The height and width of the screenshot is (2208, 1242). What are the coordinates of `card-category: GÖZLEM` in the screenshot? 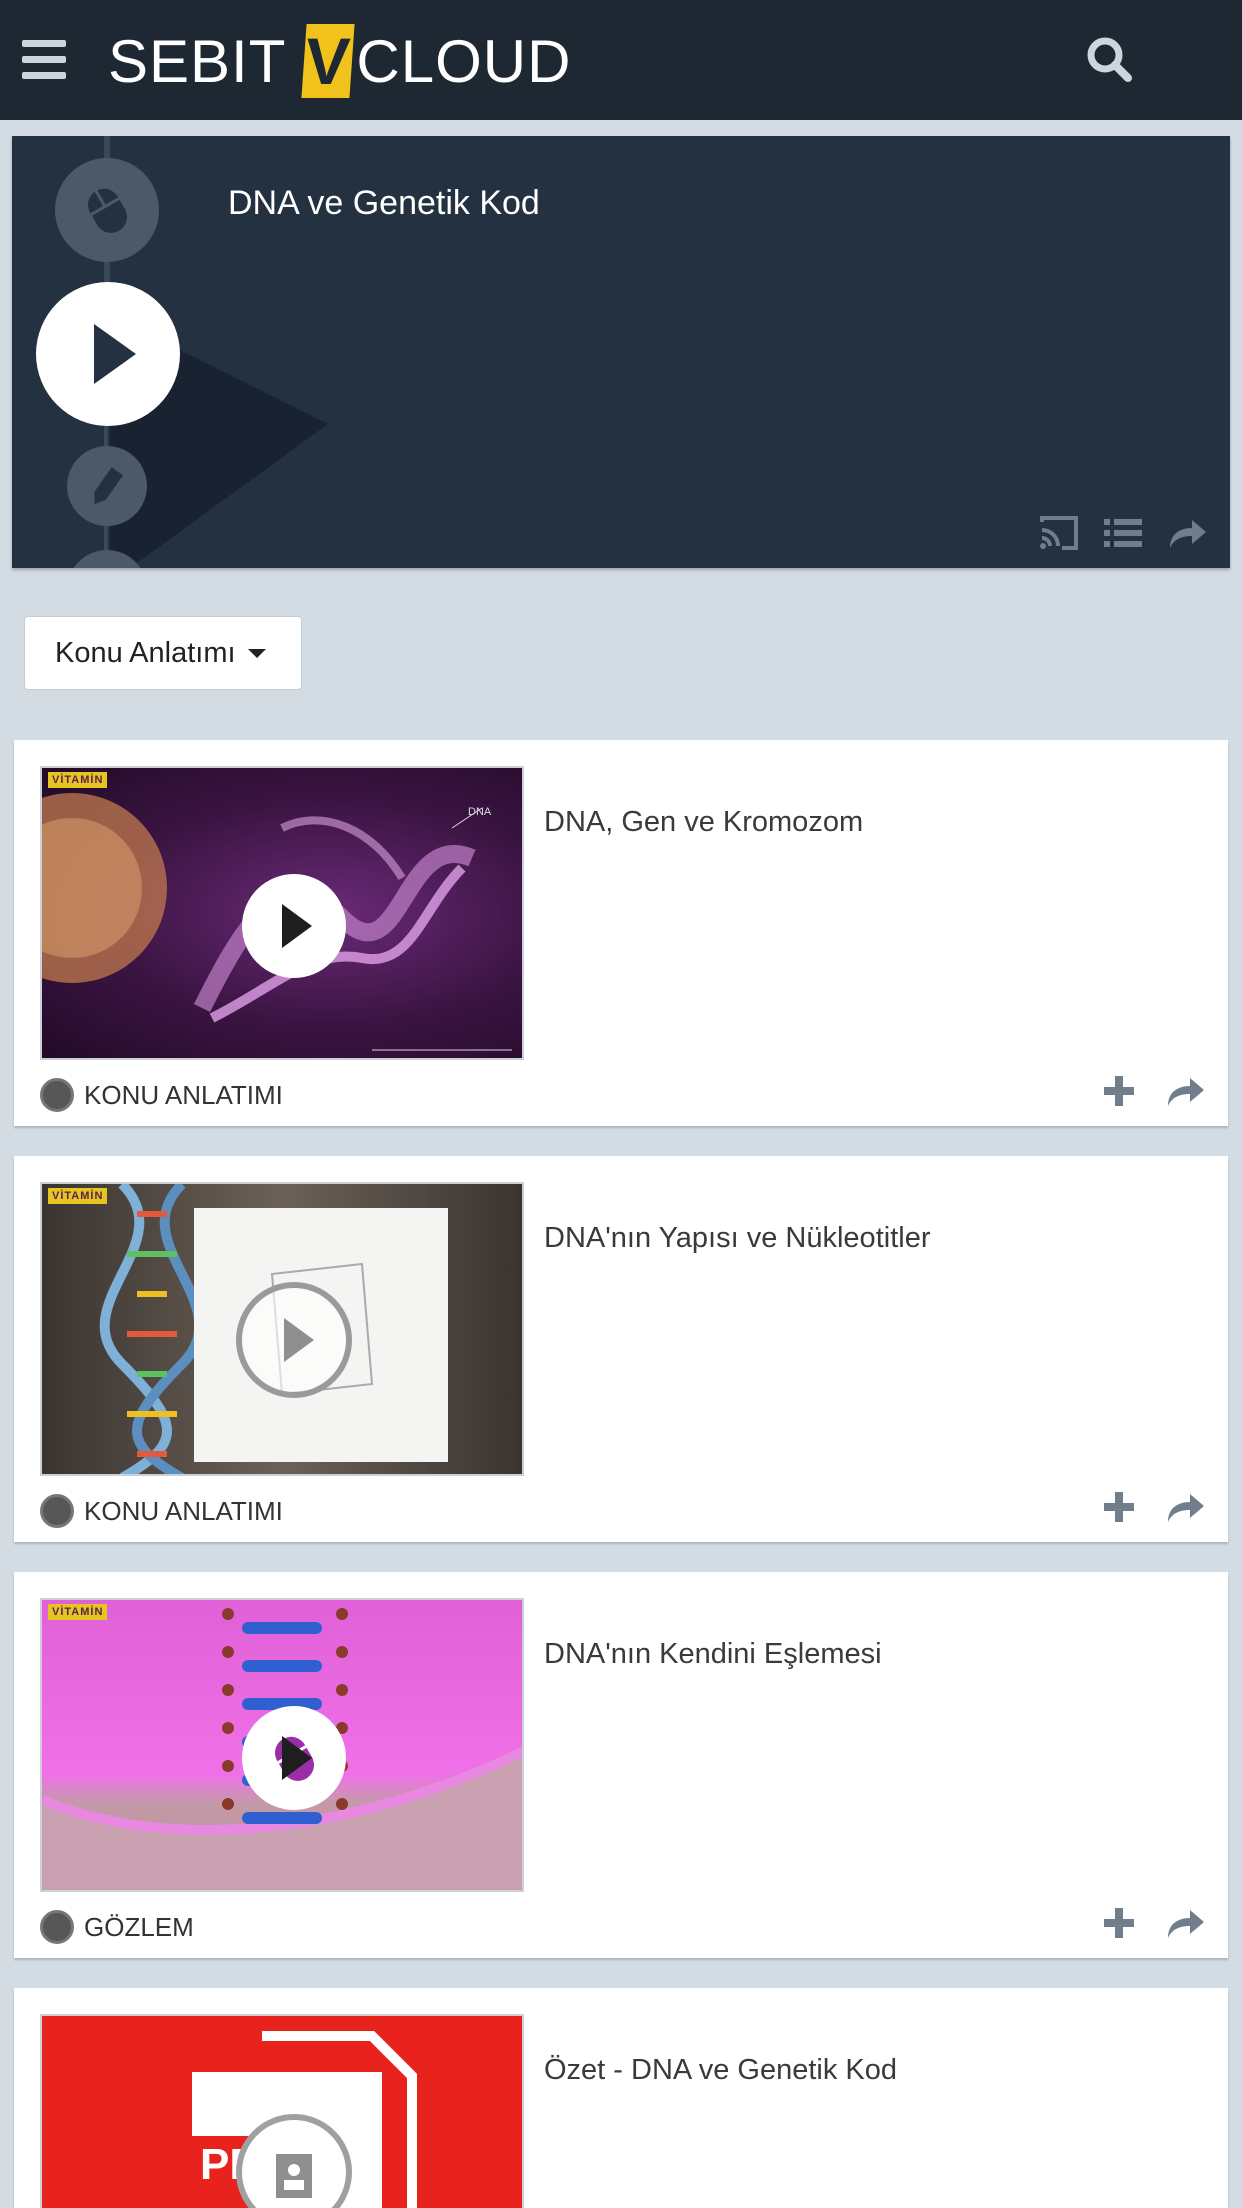 It's located at (117, 1927).